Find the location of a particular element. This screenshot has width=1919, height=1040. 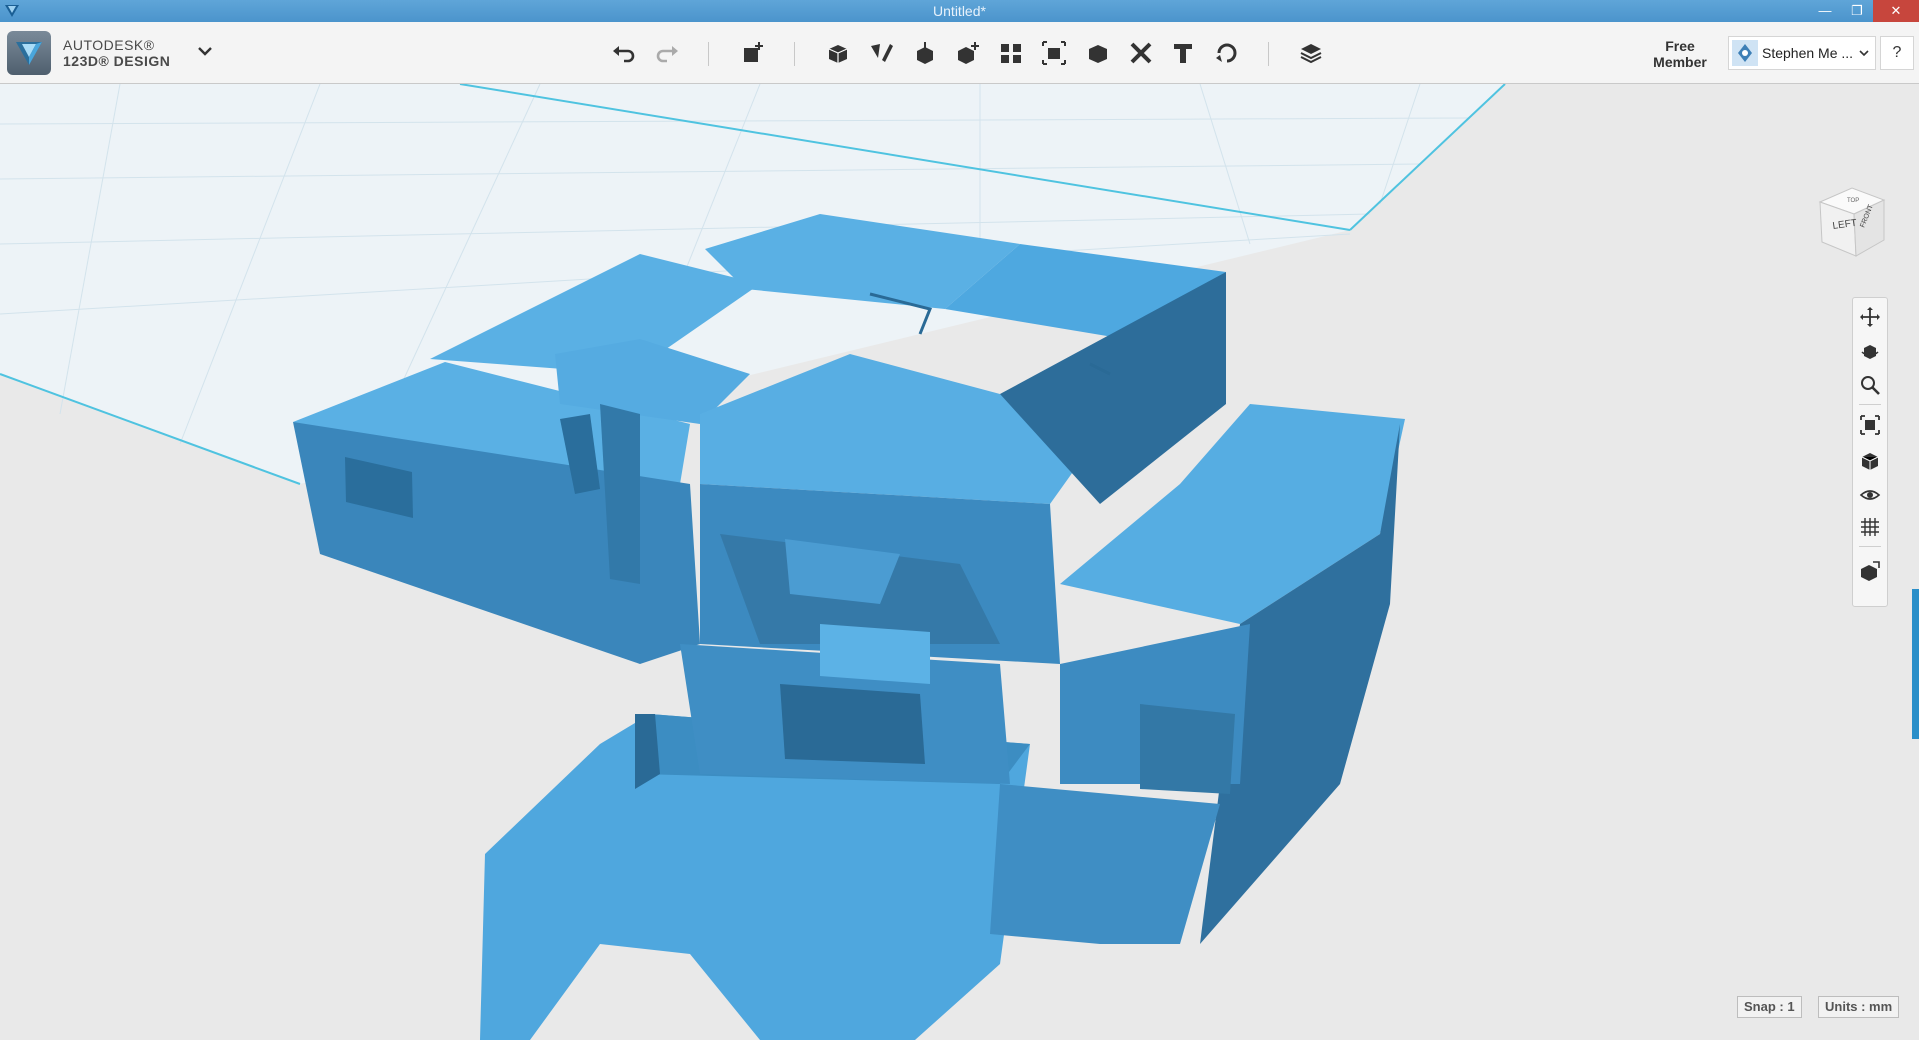

snap-icon is located at coordinates (1226, 53).